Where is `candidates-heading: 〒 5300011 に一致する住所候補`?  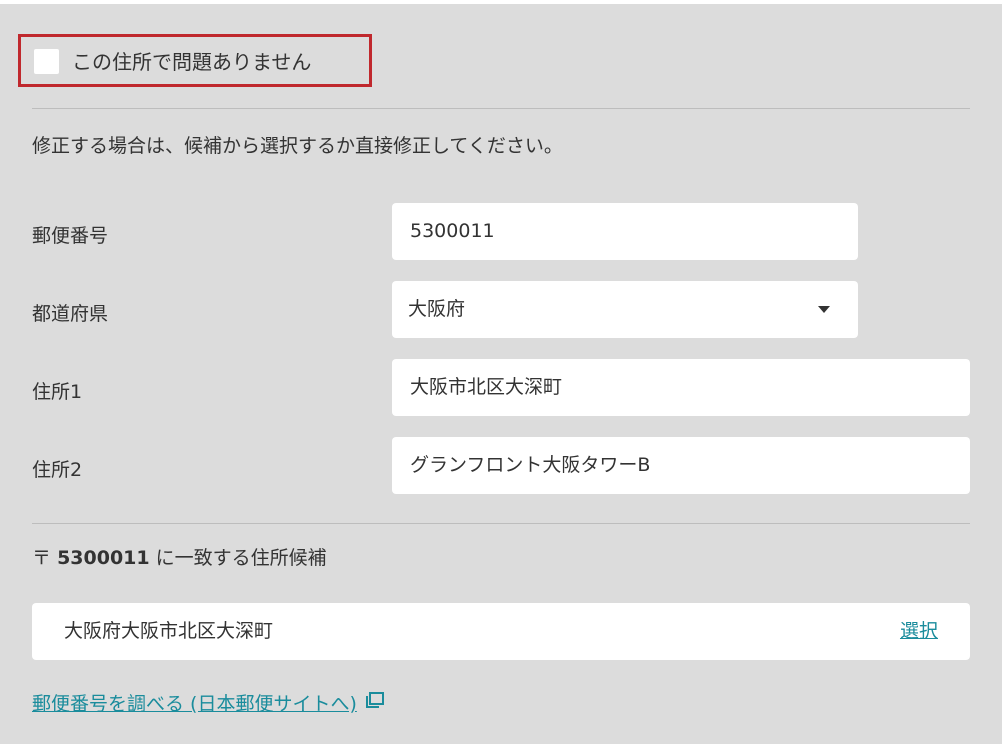 candidates-heading: 〒 5300011 に一致する住所候補 is located at coordinates (179, 558).